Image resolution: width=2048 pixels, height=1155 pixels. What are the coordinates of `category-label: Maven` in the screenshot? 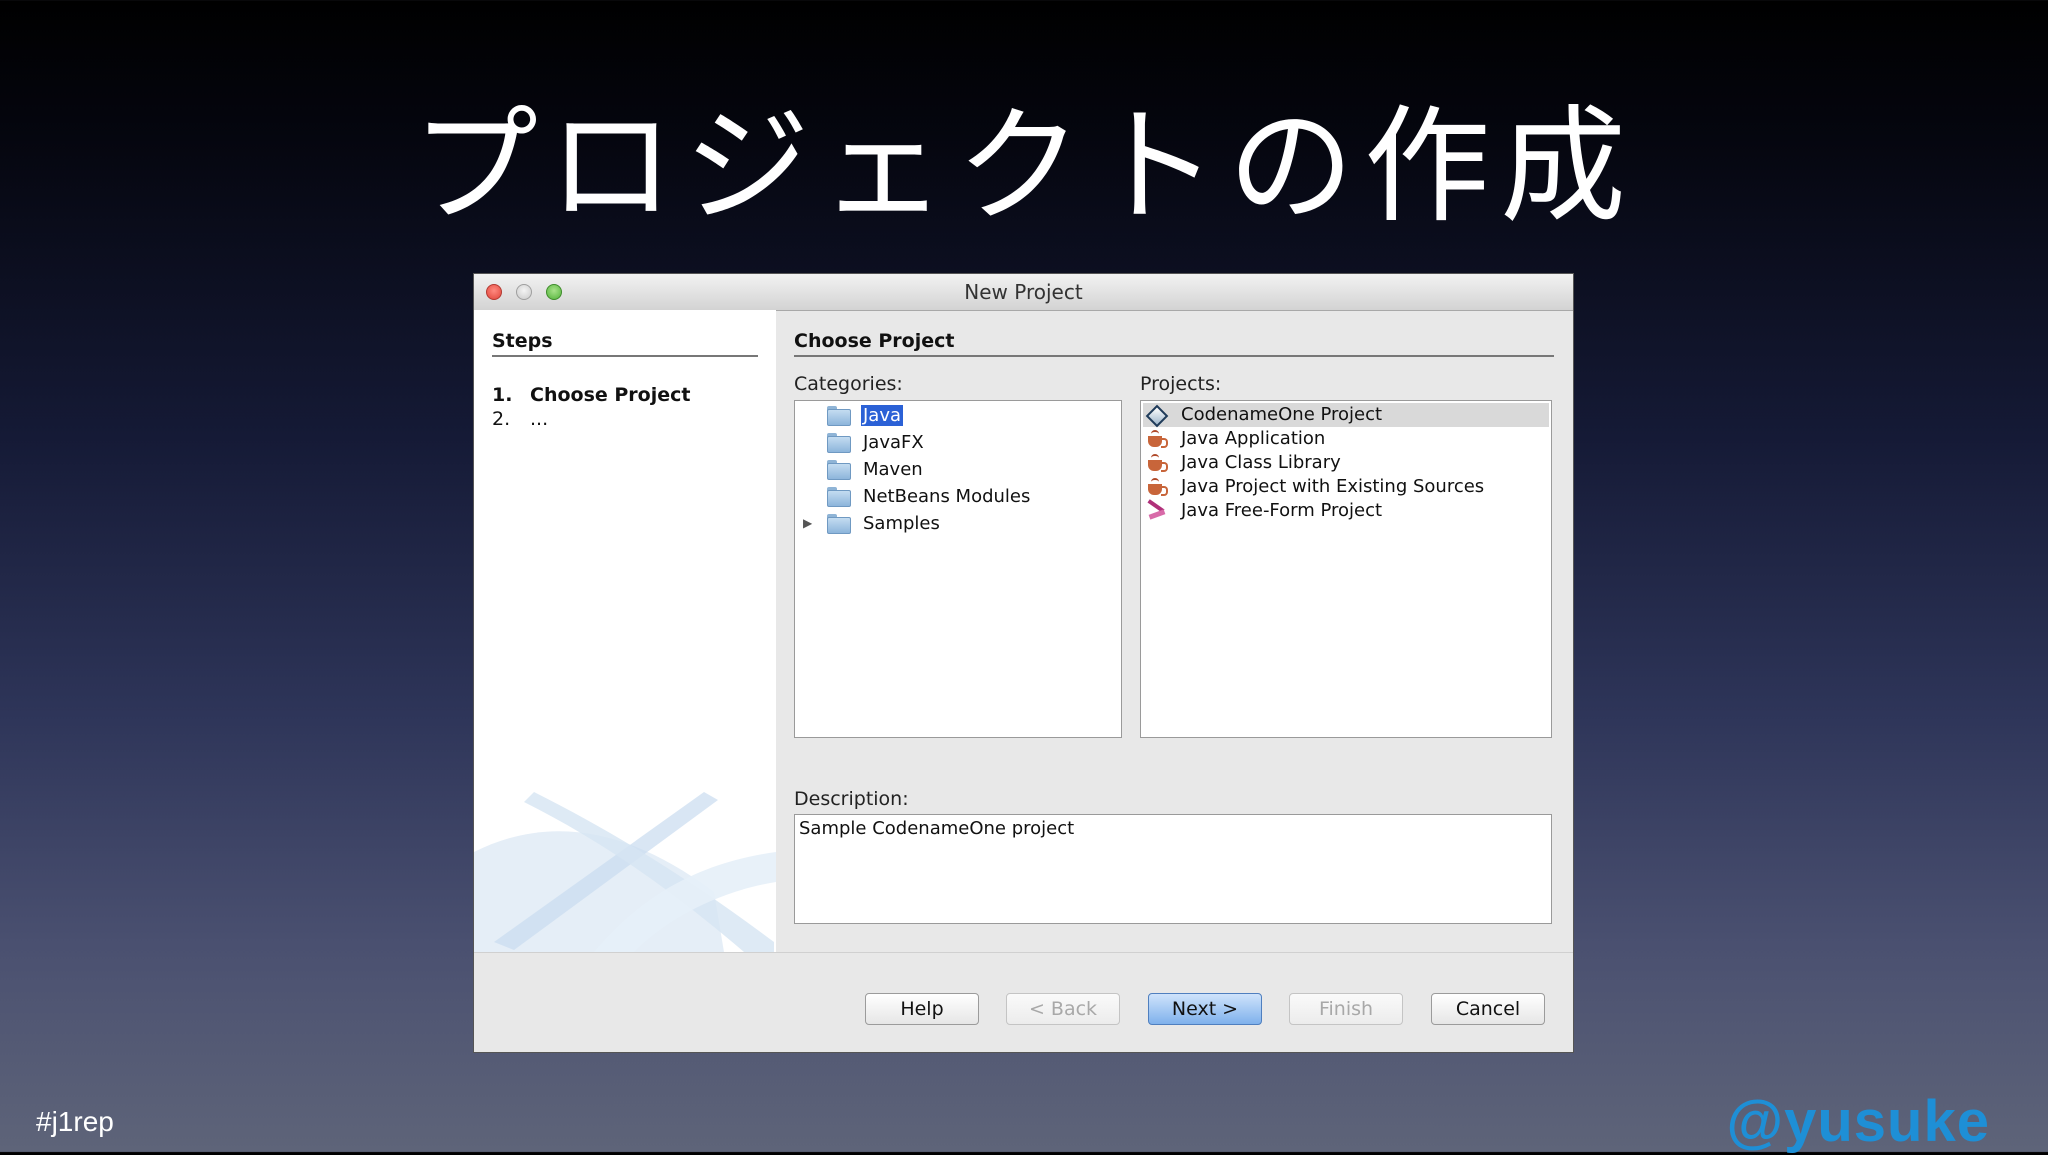 It's located at (893, 469).